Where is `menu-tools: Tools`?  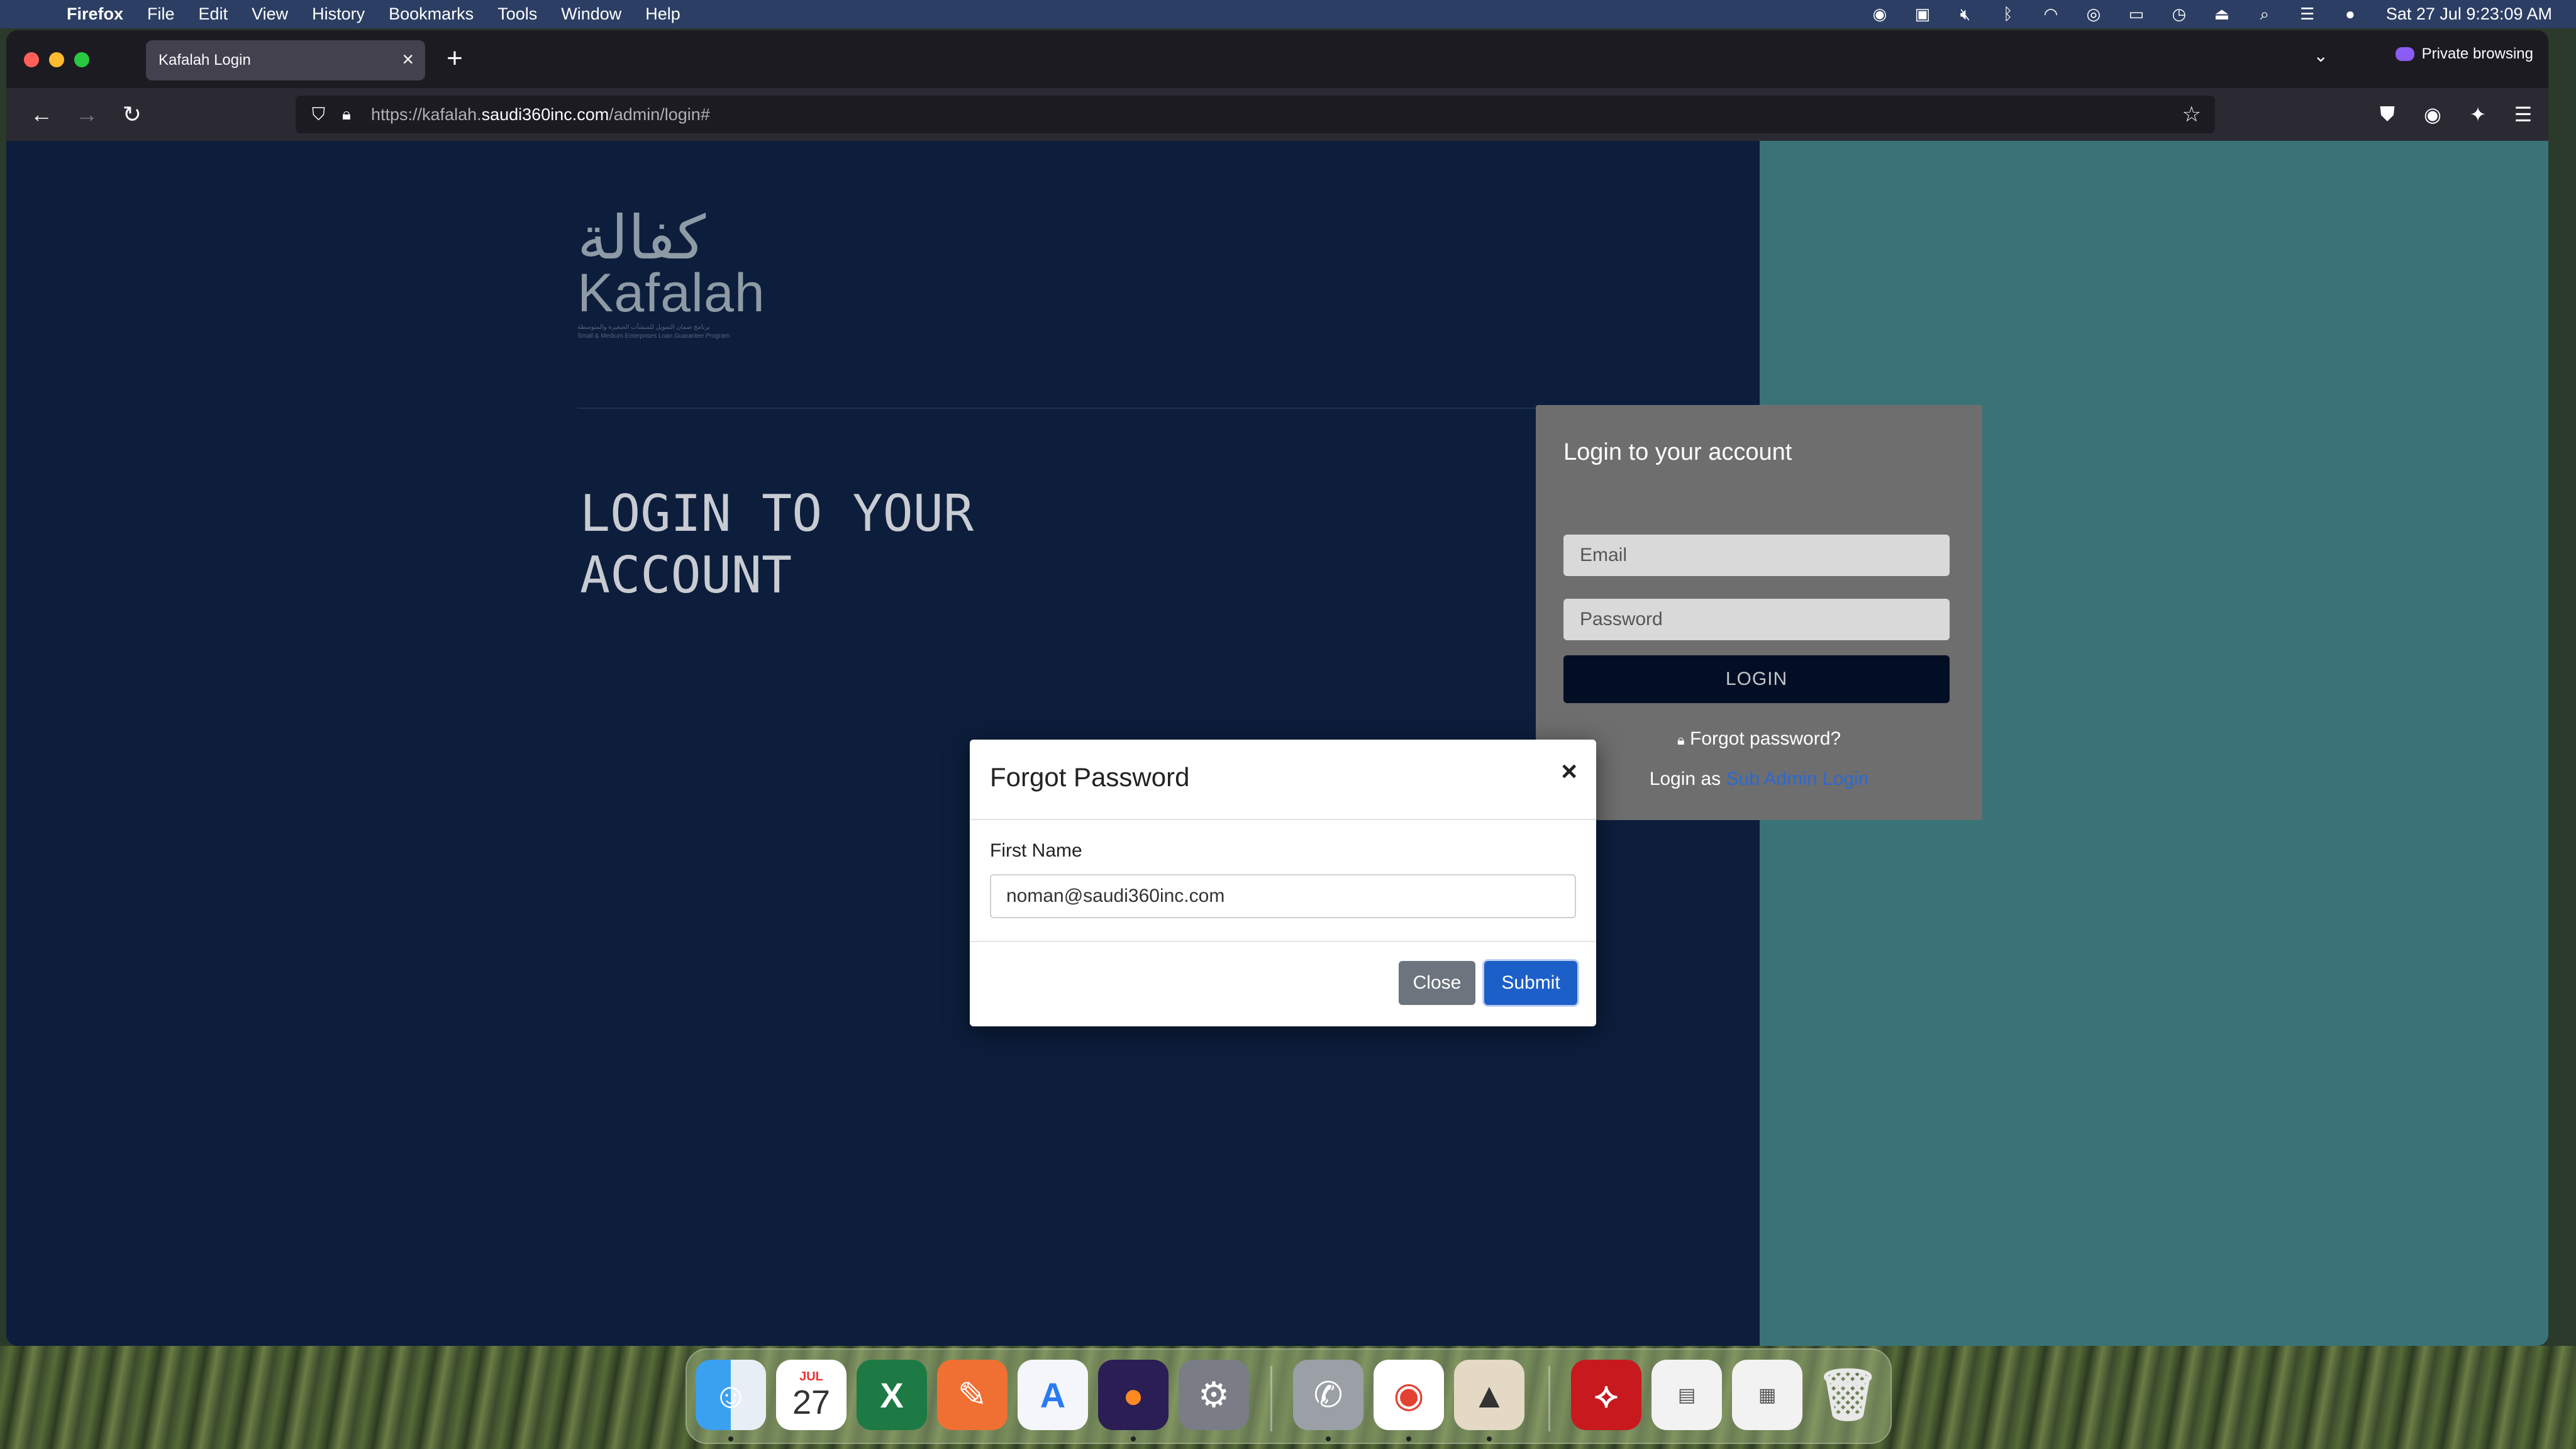
menu-tools: Tools is located at coordinates (517, 14).